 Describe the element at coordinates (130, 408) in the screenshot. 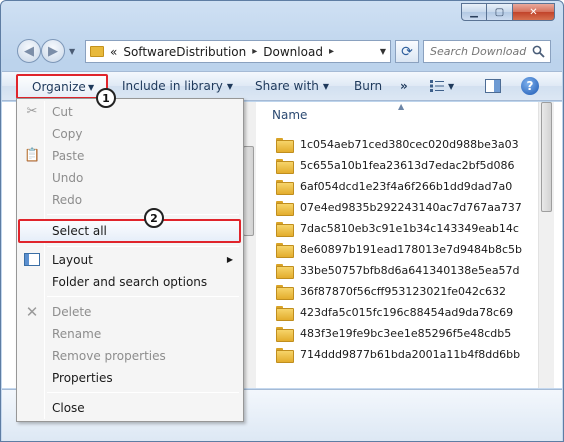

I see `menu-item-close: Close` at that location.